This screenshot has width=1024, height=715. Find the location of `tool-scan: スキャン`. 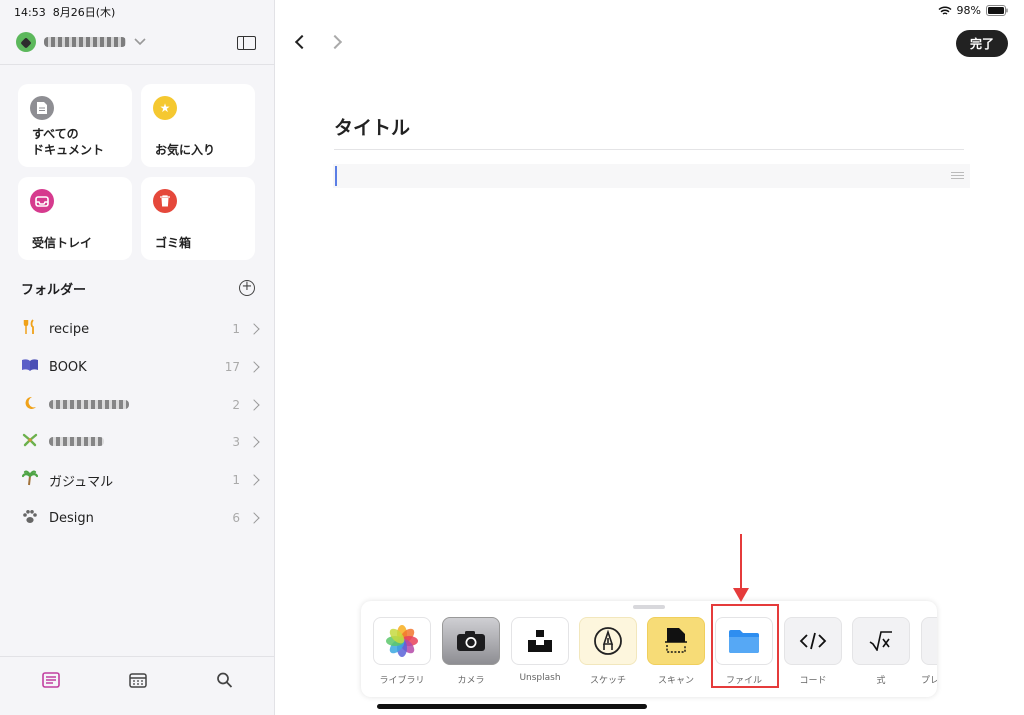

tool-scan: スキャン is located at coordinates (676, 651).